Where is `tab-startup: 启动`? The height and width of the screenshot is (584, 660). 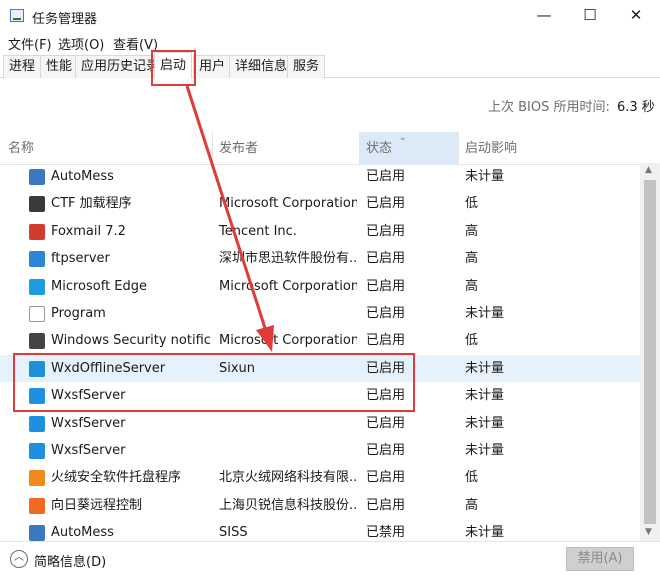 tab-startup: 启动 is located at coordinates (173, 65).